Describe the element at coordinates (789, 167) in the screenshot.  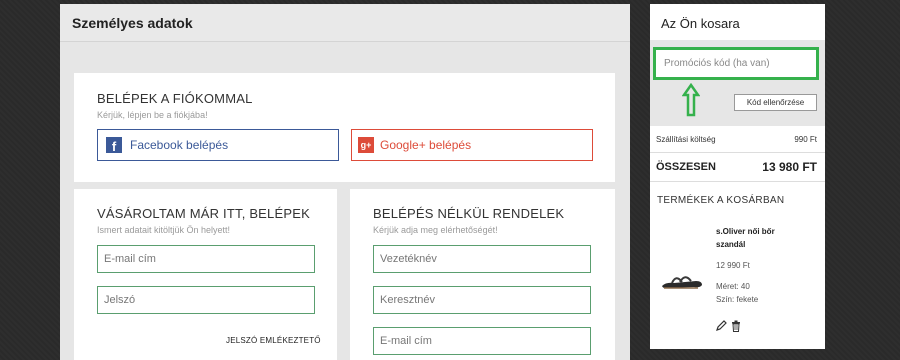
I see `total-value: 13 980 FT` at that location.